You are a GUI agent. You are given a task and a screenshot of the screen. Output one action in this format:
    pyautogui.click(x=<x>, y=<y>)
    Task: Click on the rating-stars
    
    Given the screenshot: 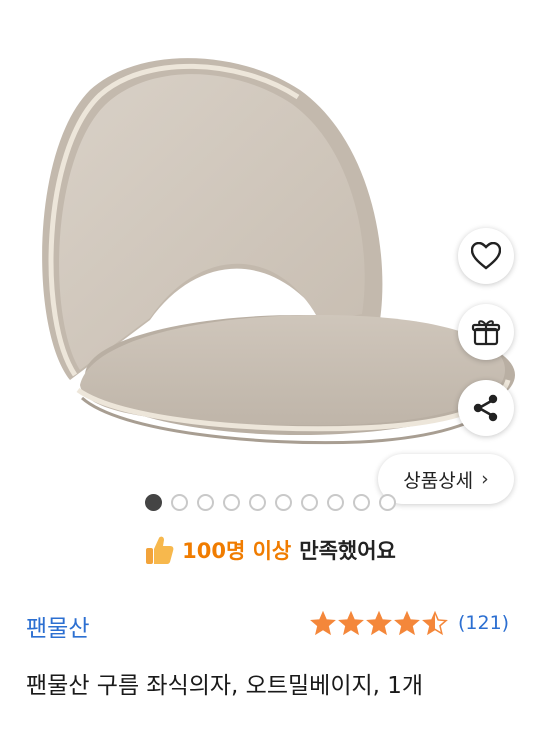 What is the action you would take?
    pyautogui.click(x=379, y=623)
    